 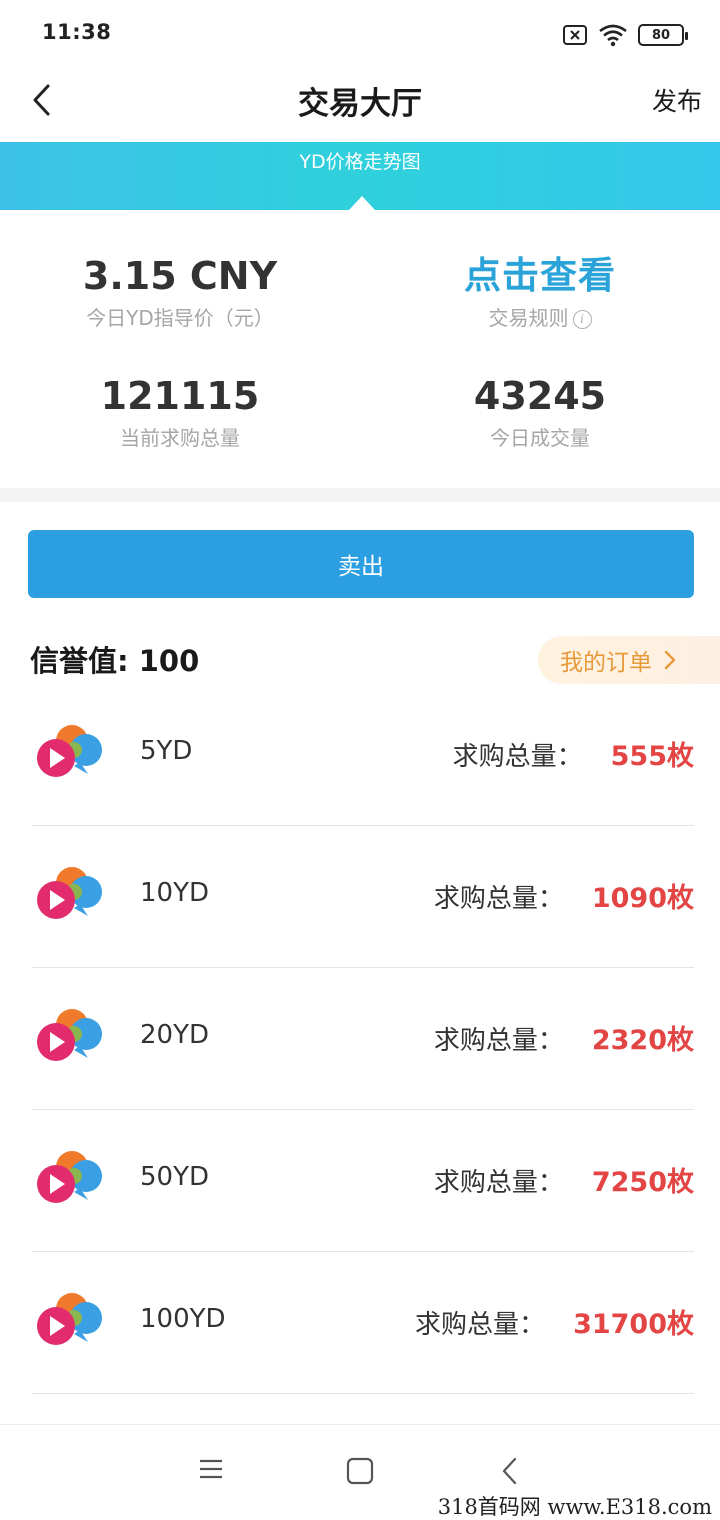 I want to click on publish-button: 发布, so click(x=677, y=100).